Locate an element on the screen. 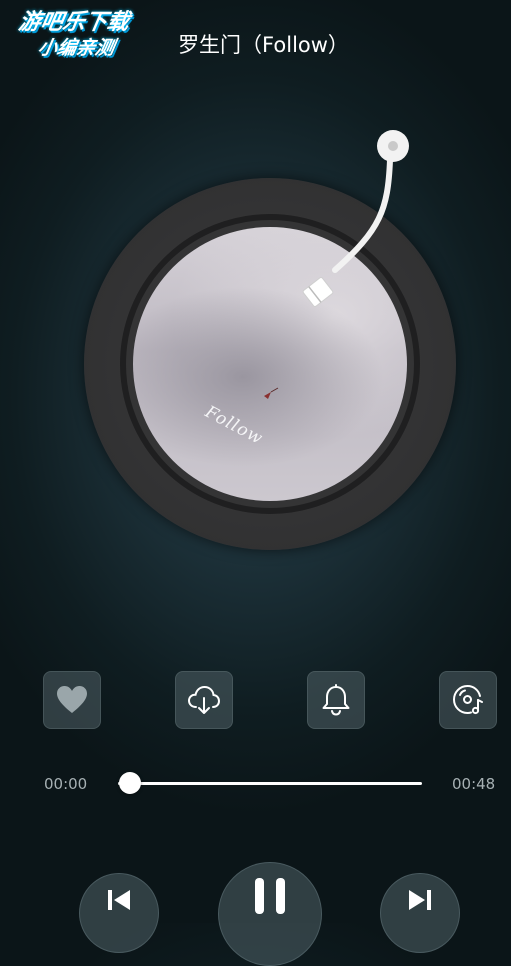 The image size is (511, 966). download-button is located at coordinates (204, 700).